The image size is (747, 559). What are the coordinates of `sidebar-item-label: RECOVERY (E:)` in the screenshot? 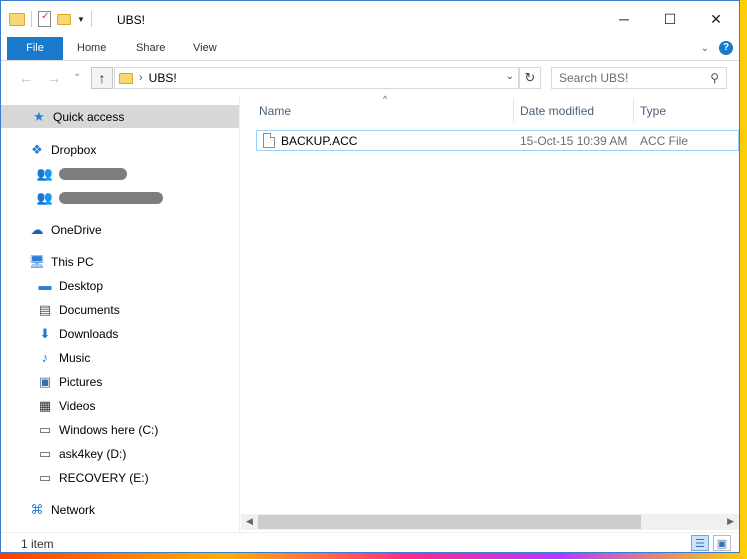 It's located at (104, 477).